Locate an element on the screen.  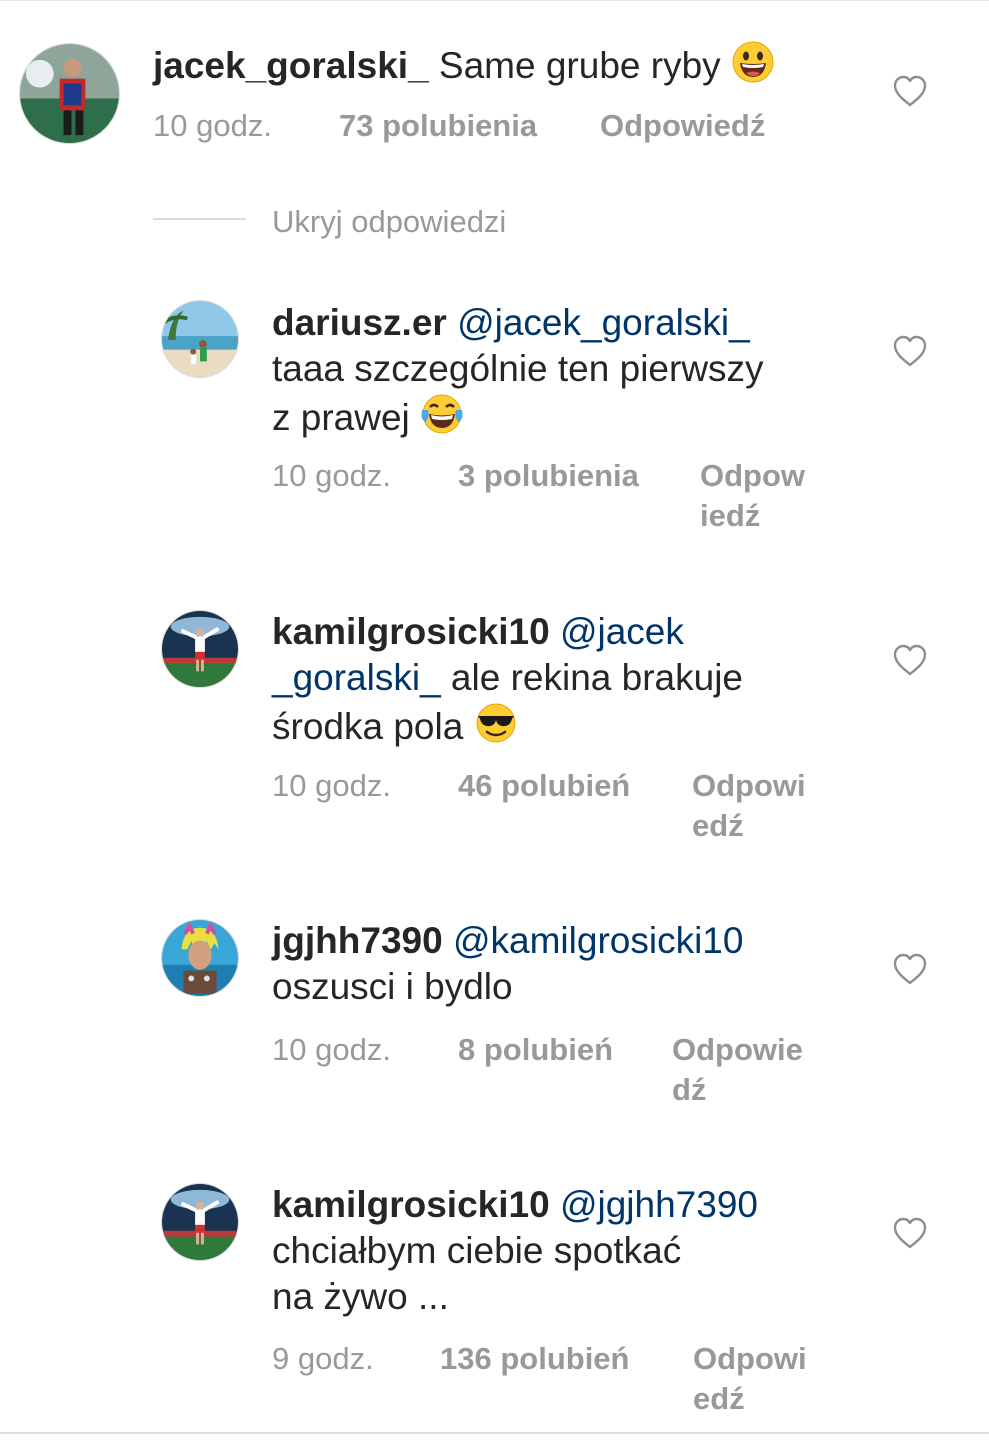
comment-username: jgjhh7390 is located at coordinates (357, 940).